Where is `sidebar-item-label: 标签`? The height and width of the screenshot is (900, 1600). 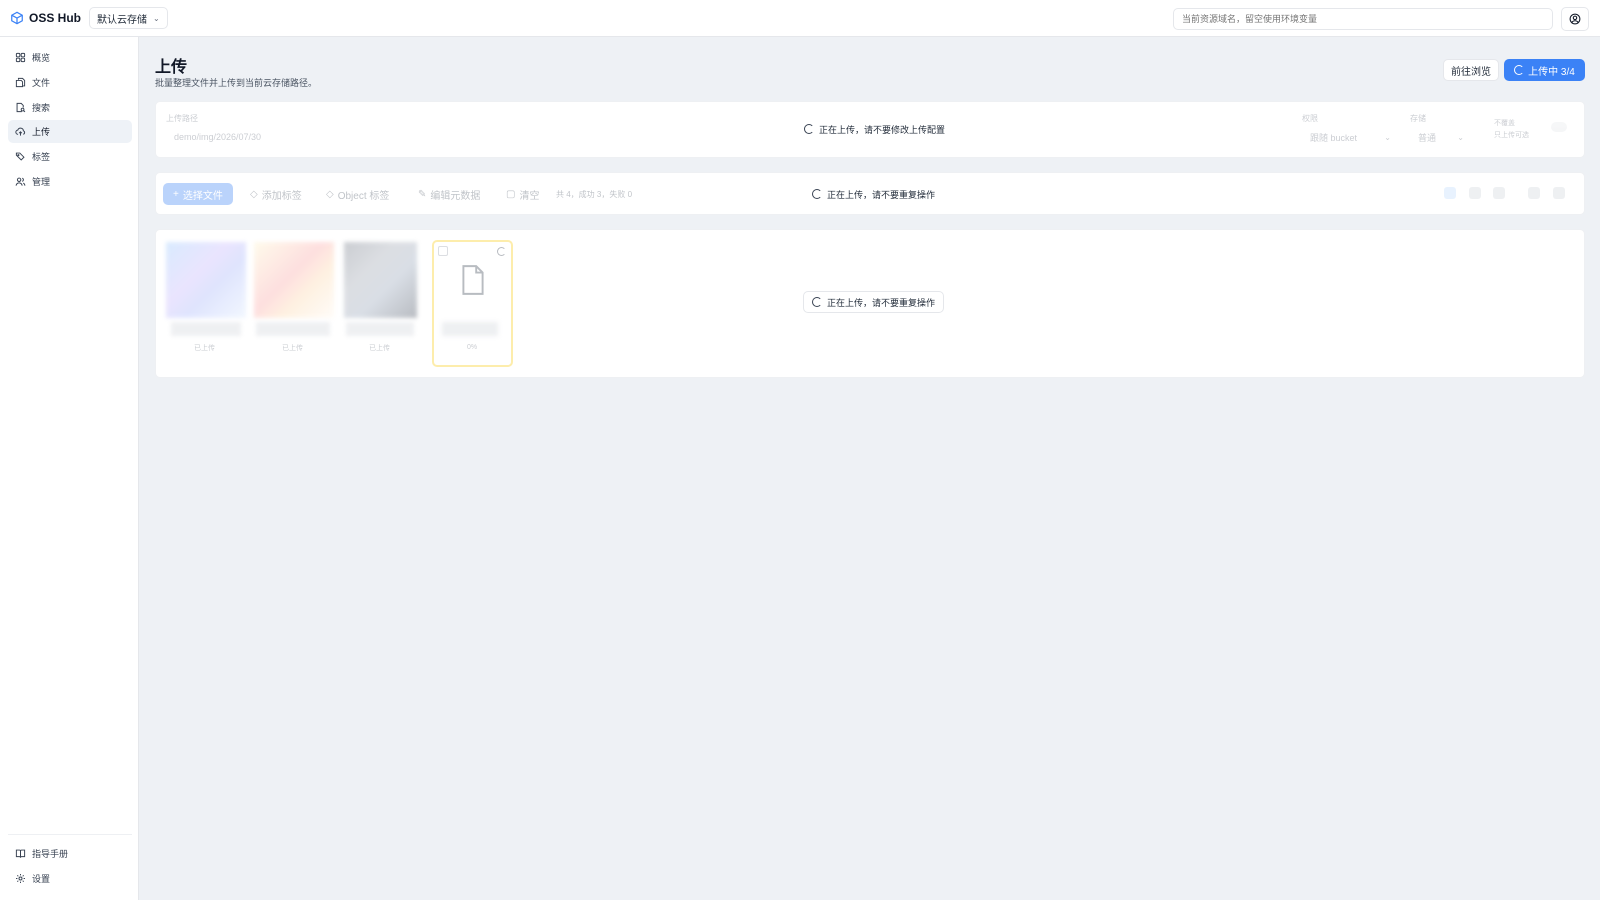
sidebar-item-label: 标签 is located at coordinates (41, 157).